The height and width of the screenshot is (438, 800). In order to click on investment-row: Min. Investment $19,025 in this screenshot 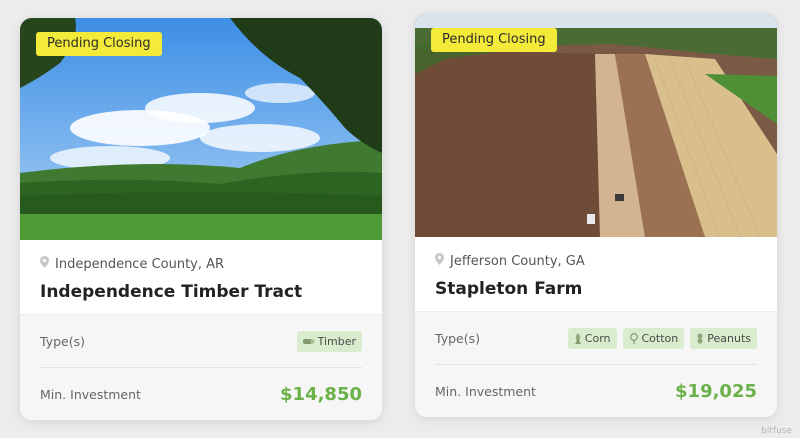, I will do `click(596, 390)`.